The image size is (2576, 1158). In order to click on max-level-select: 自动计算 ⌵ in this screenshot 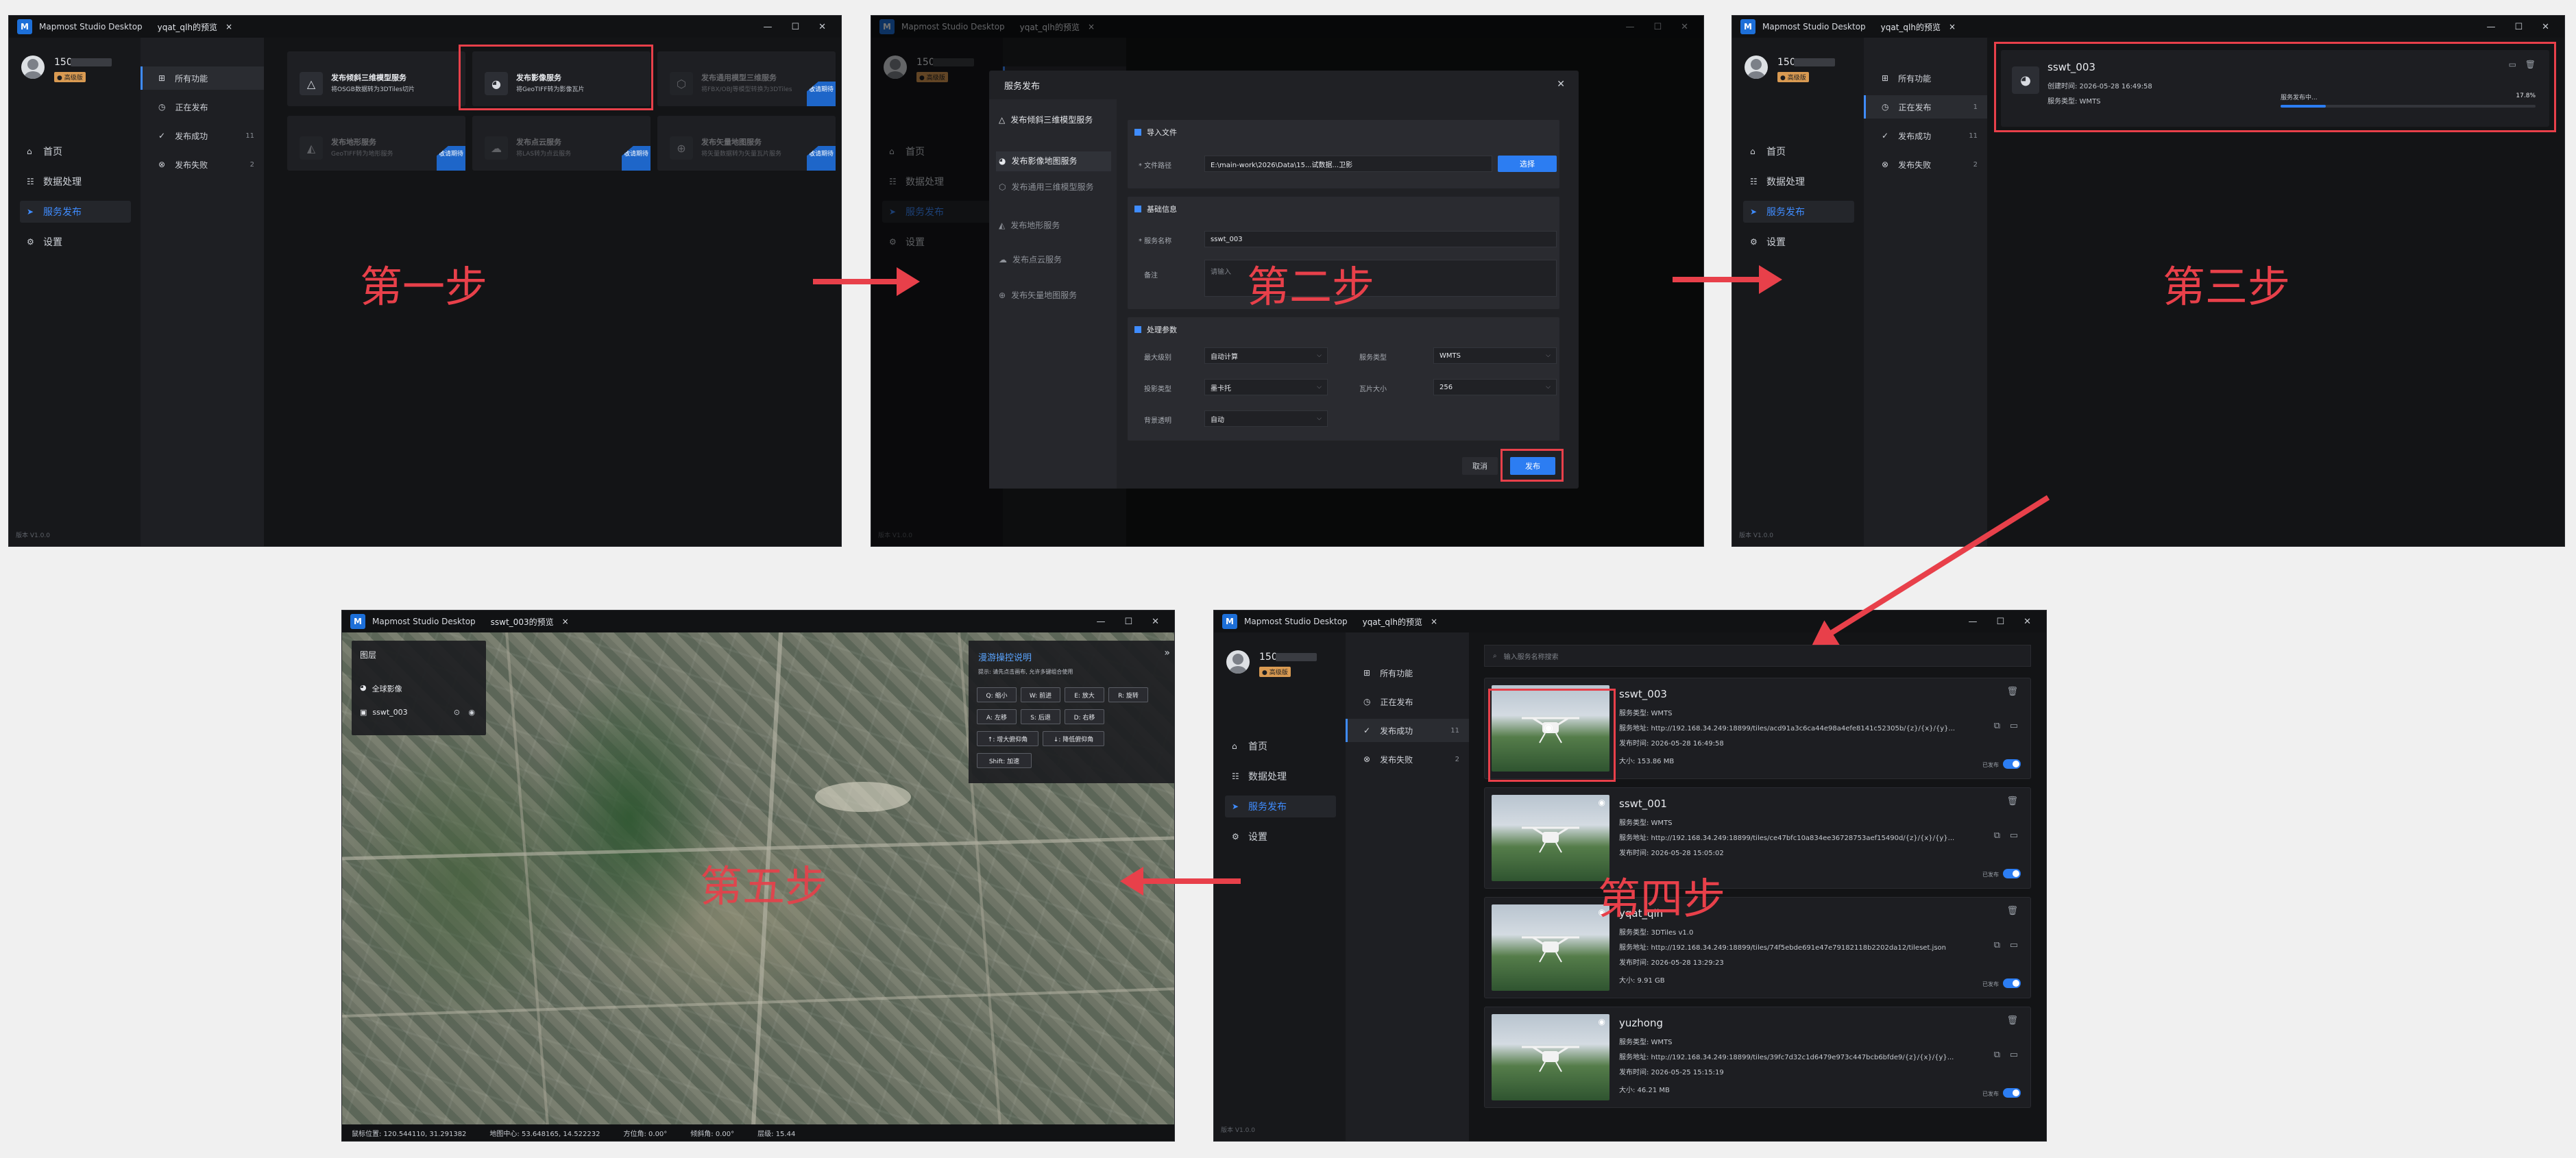, I will do `click(1266, 355)`.